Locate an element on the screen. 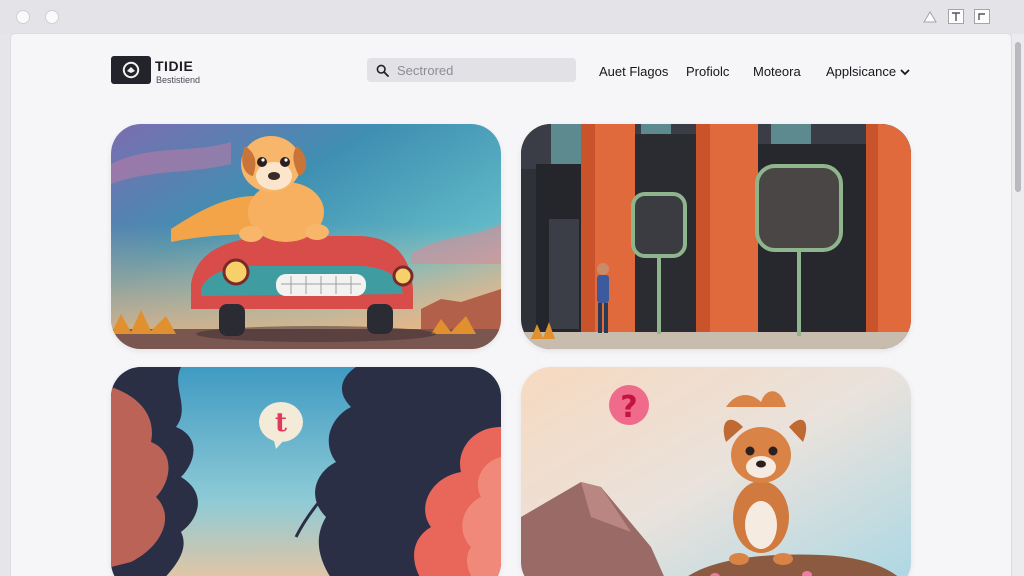 Image resolution: width=1024 pixels, height=576 pixels. nav-dropdown-applsicance: Applsicance is located at coordinates (868, 71).